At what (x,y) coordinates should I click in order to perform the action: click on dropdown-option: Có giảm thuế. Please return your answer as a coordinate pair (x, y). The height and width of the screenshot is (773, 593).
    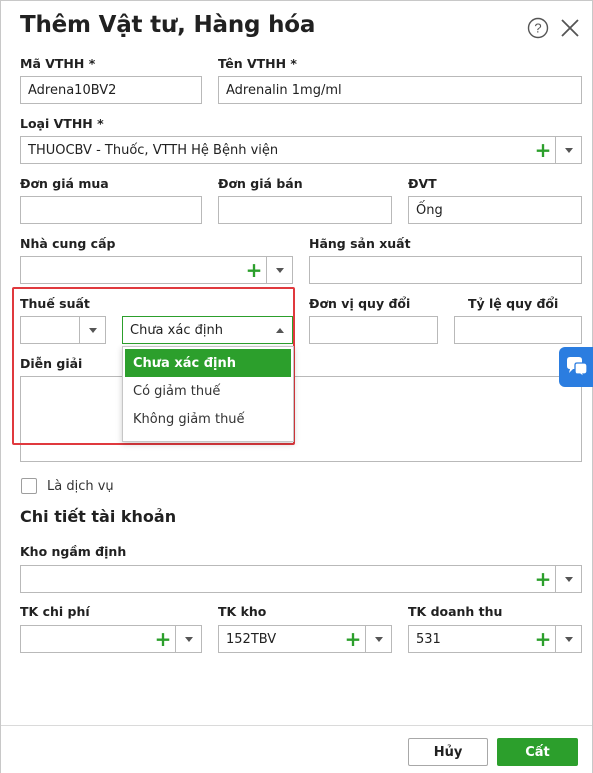
    Looking at the image, I should click on (208, 391).